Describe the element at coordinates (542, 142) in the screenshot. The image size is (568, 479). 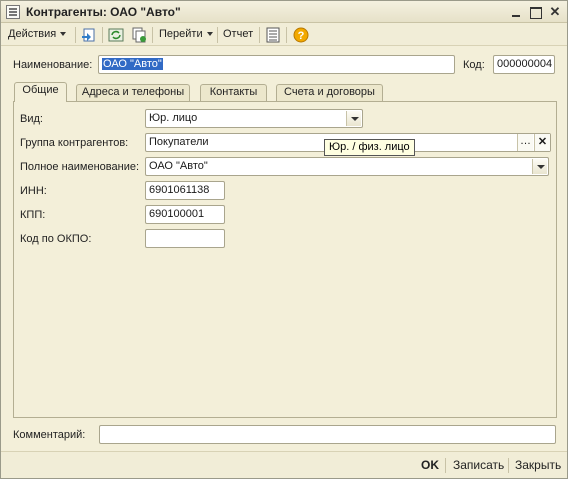
I see `clear-icon: ✕` at that location.